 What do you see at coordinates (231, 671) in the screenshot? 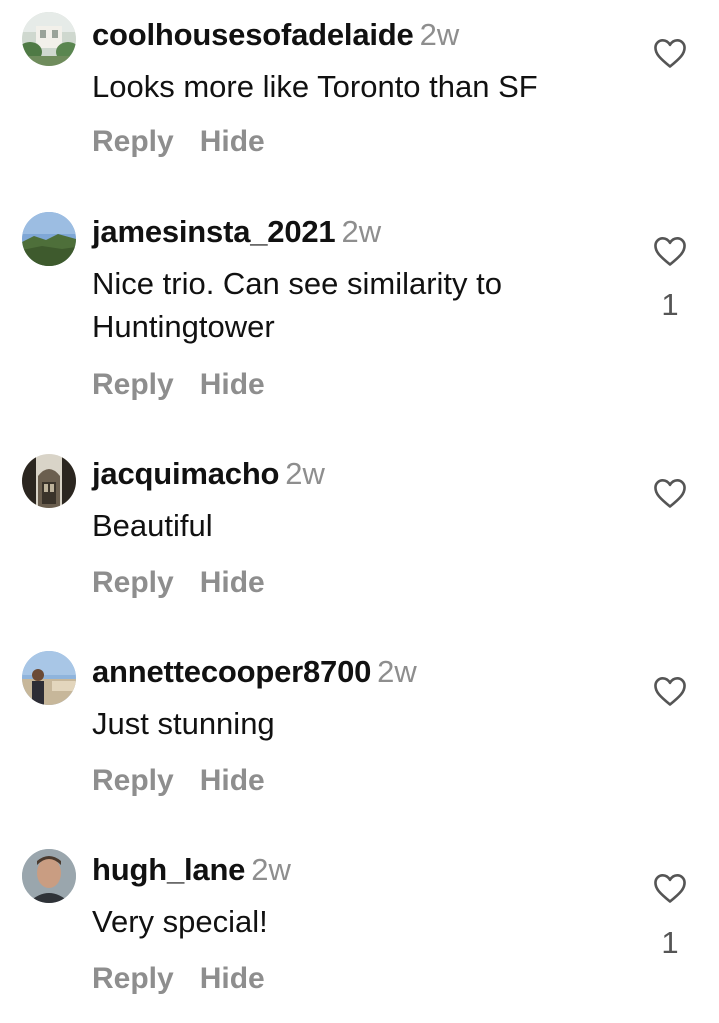
I see `username: annettecooper8700` at bounding box center [231, 671].